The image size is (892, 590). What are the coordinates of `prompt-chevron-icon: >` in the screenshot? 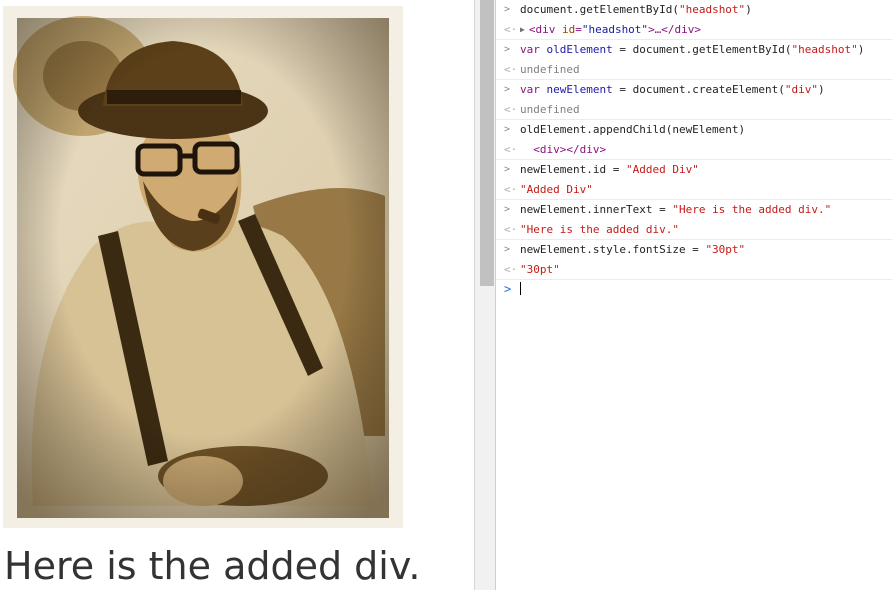 It's located at (508, 289).